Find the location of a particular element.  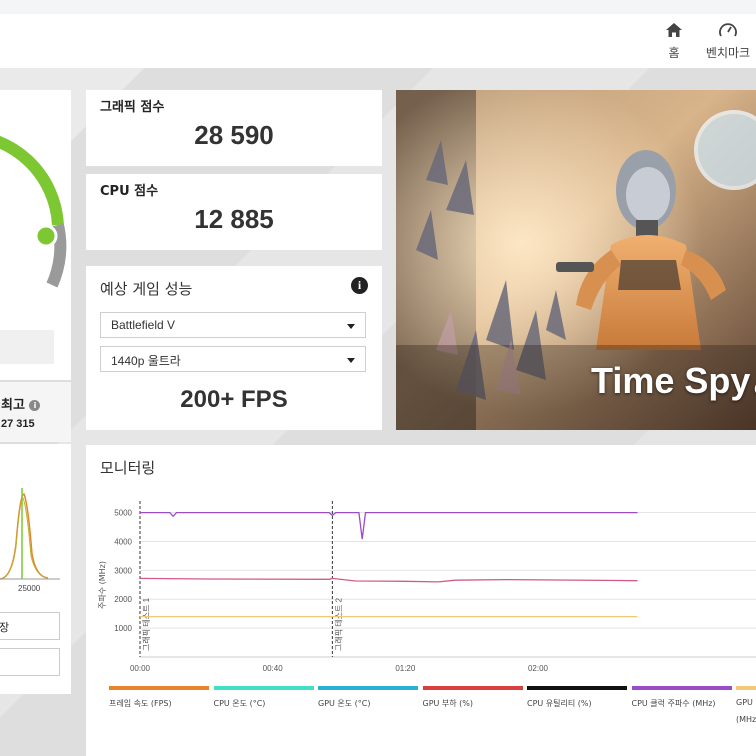

graphics-score-card: 그래픽 점수 28 590 is located at coordinates (234, 128).